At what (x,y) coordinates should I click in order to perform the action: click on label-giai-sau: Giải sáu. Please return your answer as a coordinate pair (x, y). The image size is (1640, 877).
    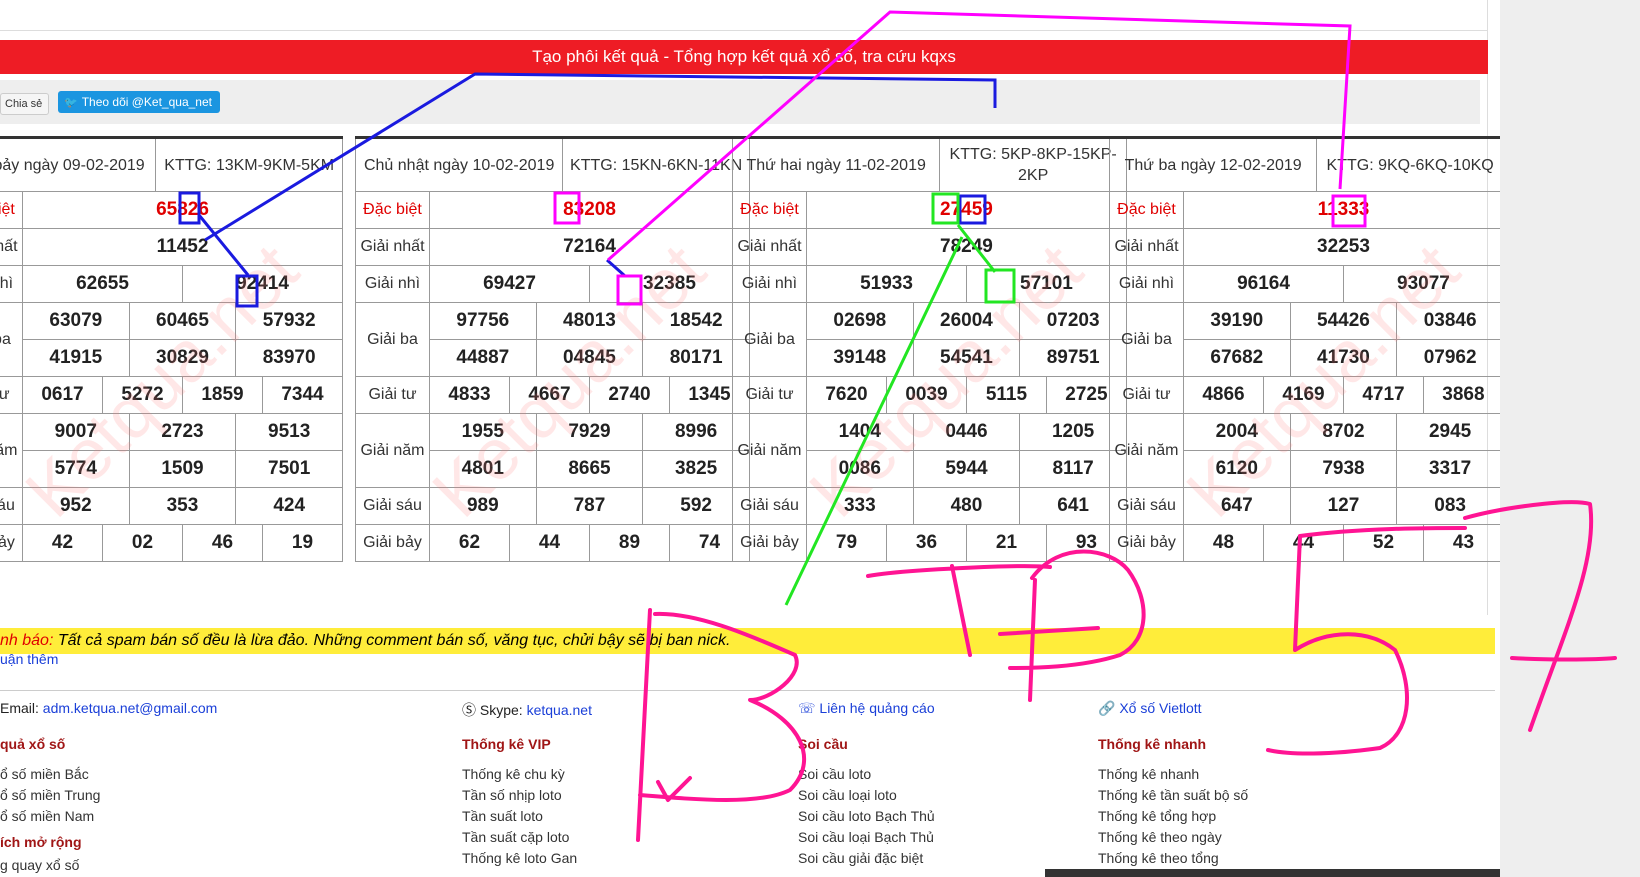
    Looking at the image, I should click on (769, 506).